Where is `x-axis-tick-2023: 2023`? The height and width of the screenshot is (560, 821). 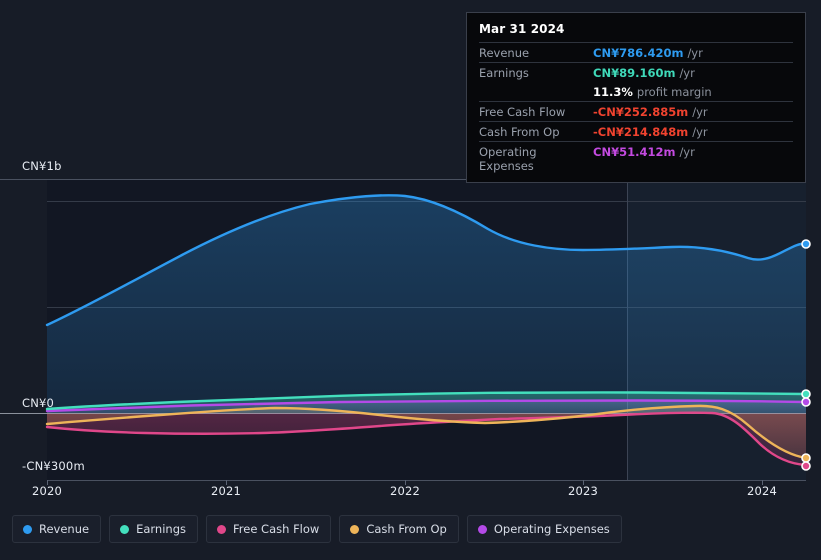
x-axis-tick-2023: 2023 is located at coordinates (583, 491).